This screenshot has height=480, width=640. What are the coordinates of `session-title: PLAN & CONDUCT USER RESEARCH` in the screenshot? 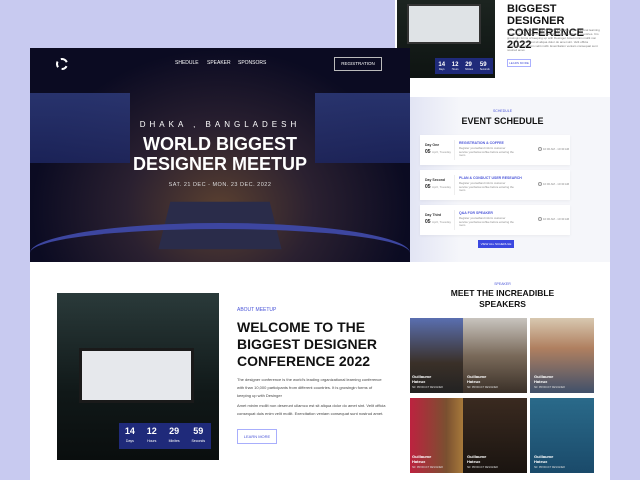 It's located at (490, 178).